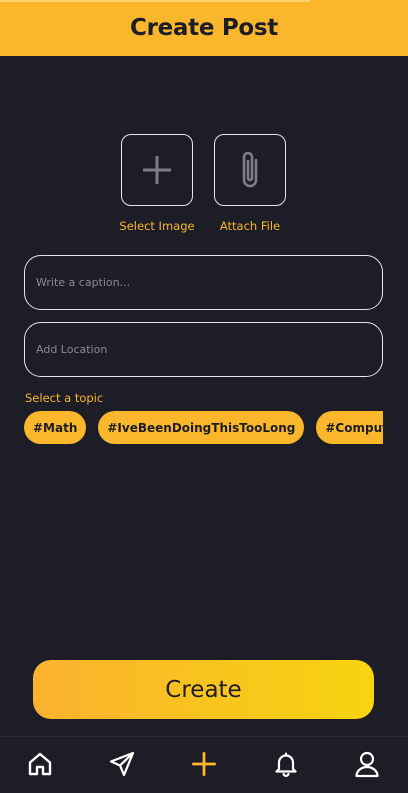 Image resolution: width=408 pixels, height=793 pixels. Describe the element at coordinates (203, 689) in the screenshot. I see `create-button: Create` at that location.